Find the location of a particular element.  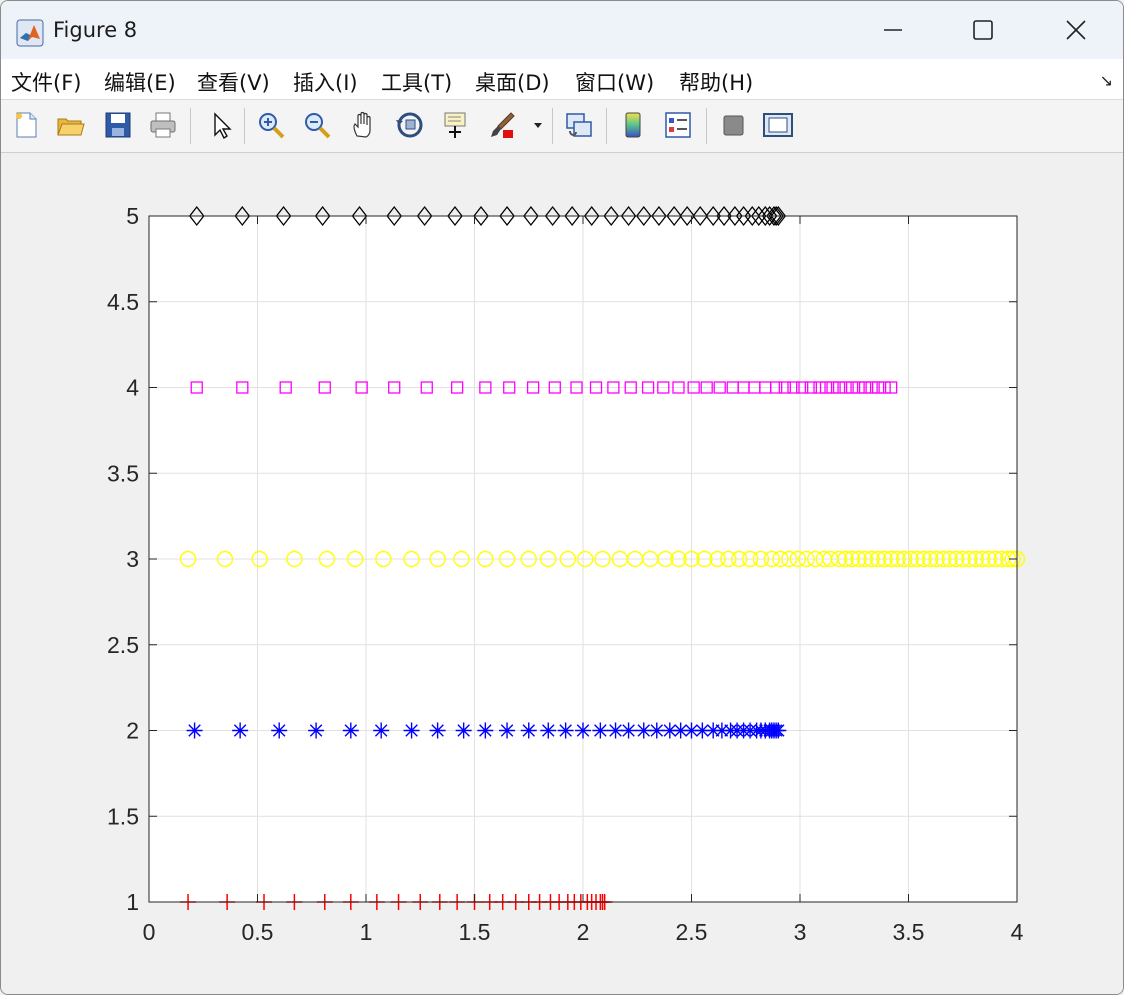

show-plot-tools-icon is located at coordinates (778, 125).